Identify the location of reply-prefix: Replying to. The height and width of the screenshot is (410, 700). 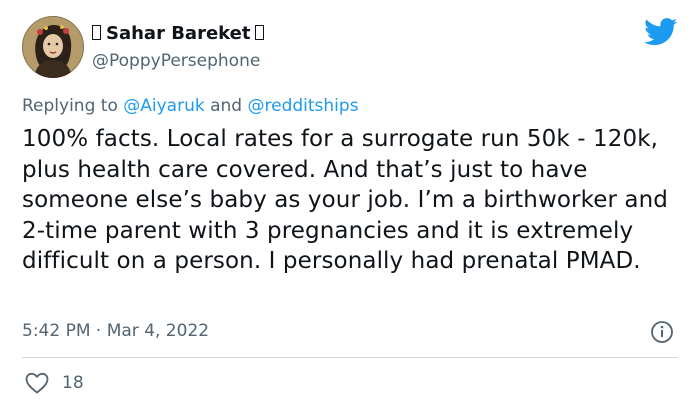
(70, 106).